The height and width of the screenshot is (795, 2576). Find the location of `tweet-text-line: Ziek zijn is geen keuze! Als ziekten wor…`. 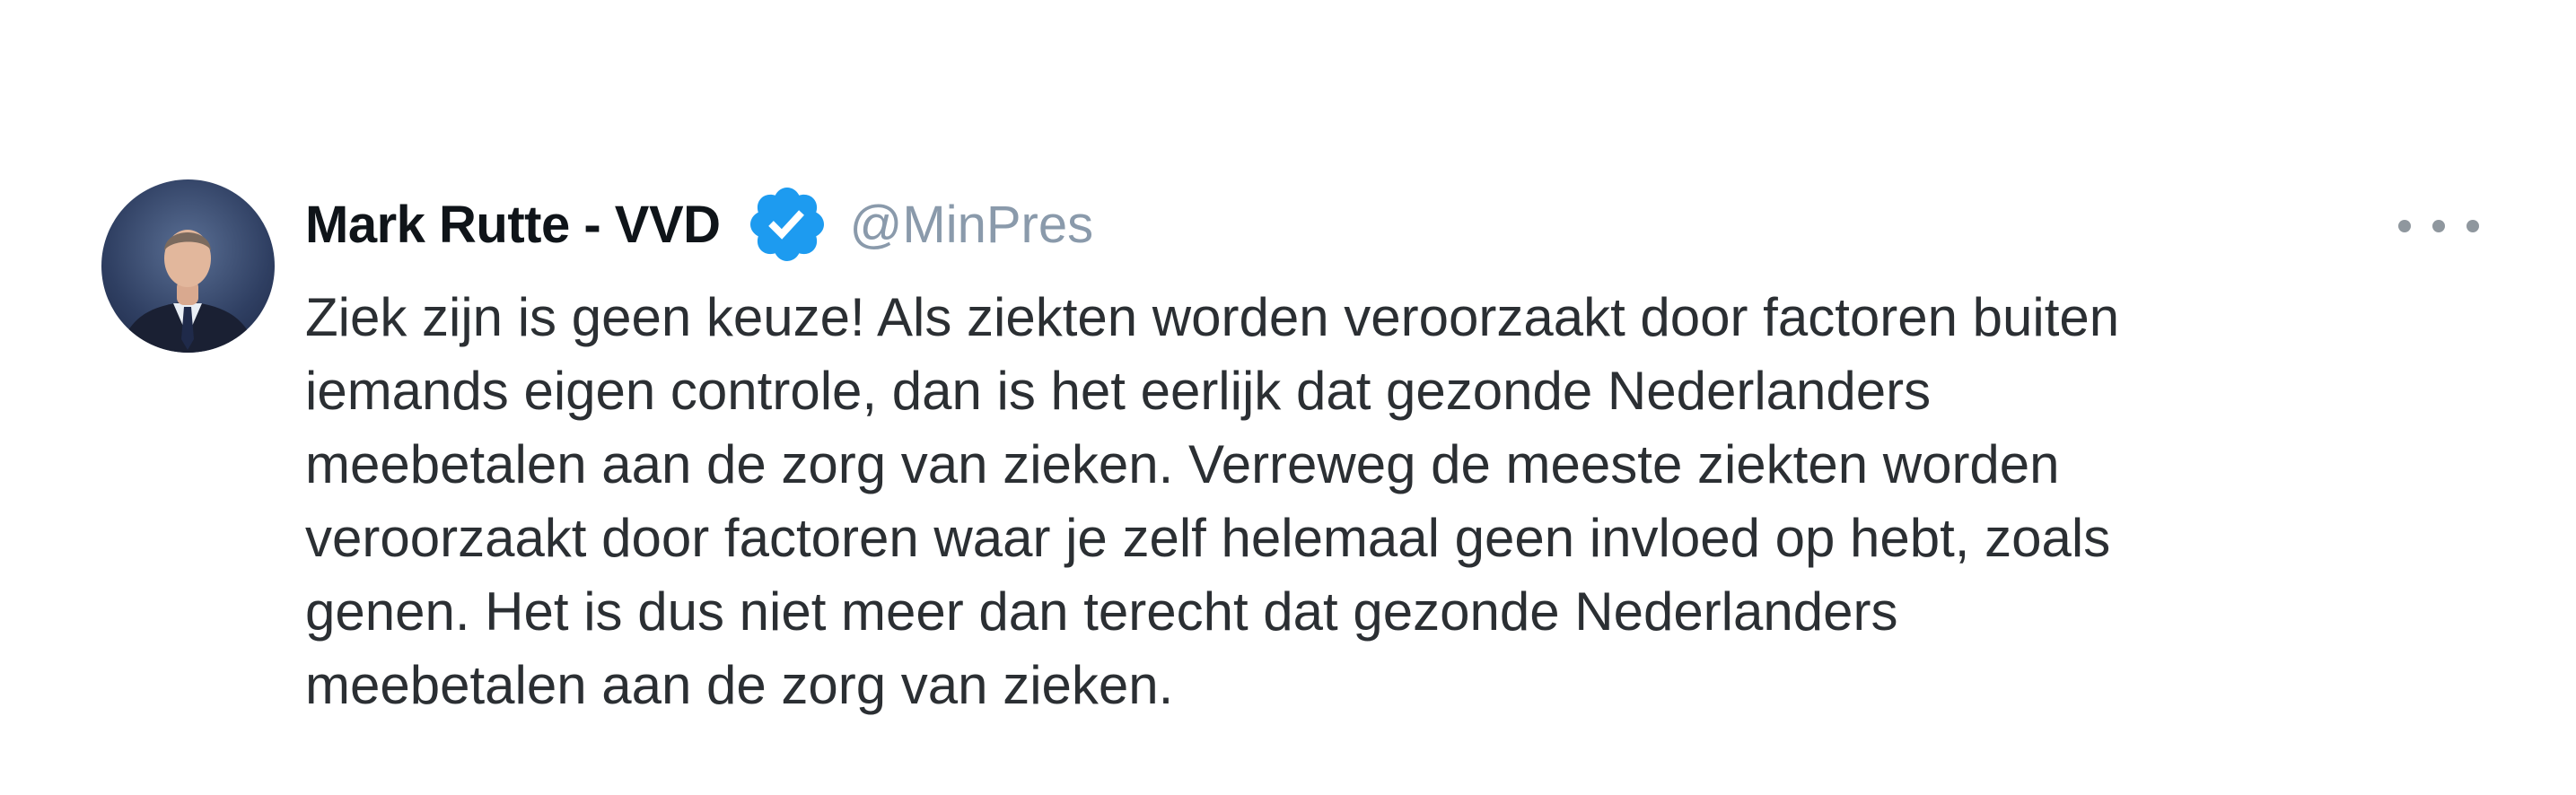

tweet-text-line: Ziek zijn is geen keuze! Als ziekten wor… is located at coordinates (1212, 317).